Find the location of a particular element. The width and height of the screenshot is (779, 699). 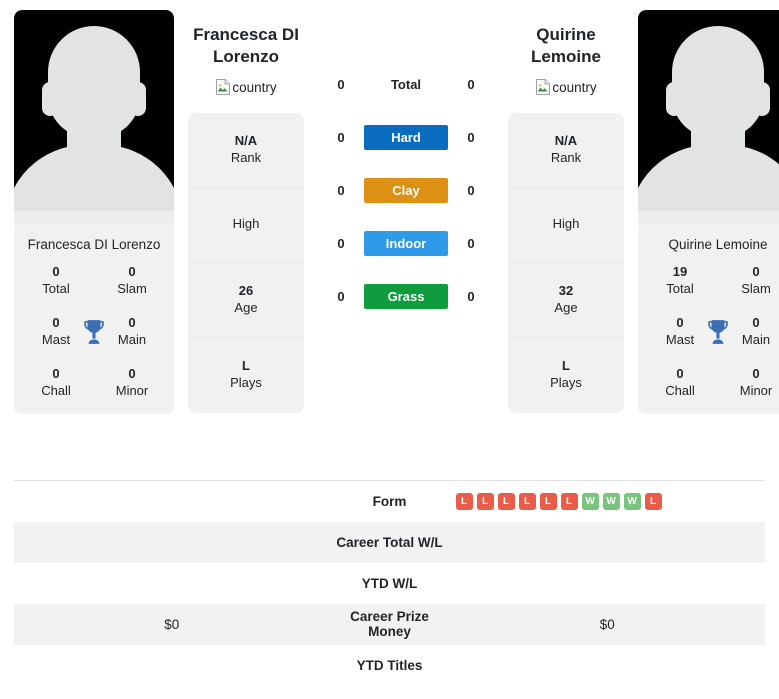

surface-indoor-right-value: 0 is located at coordinates (471, 243).